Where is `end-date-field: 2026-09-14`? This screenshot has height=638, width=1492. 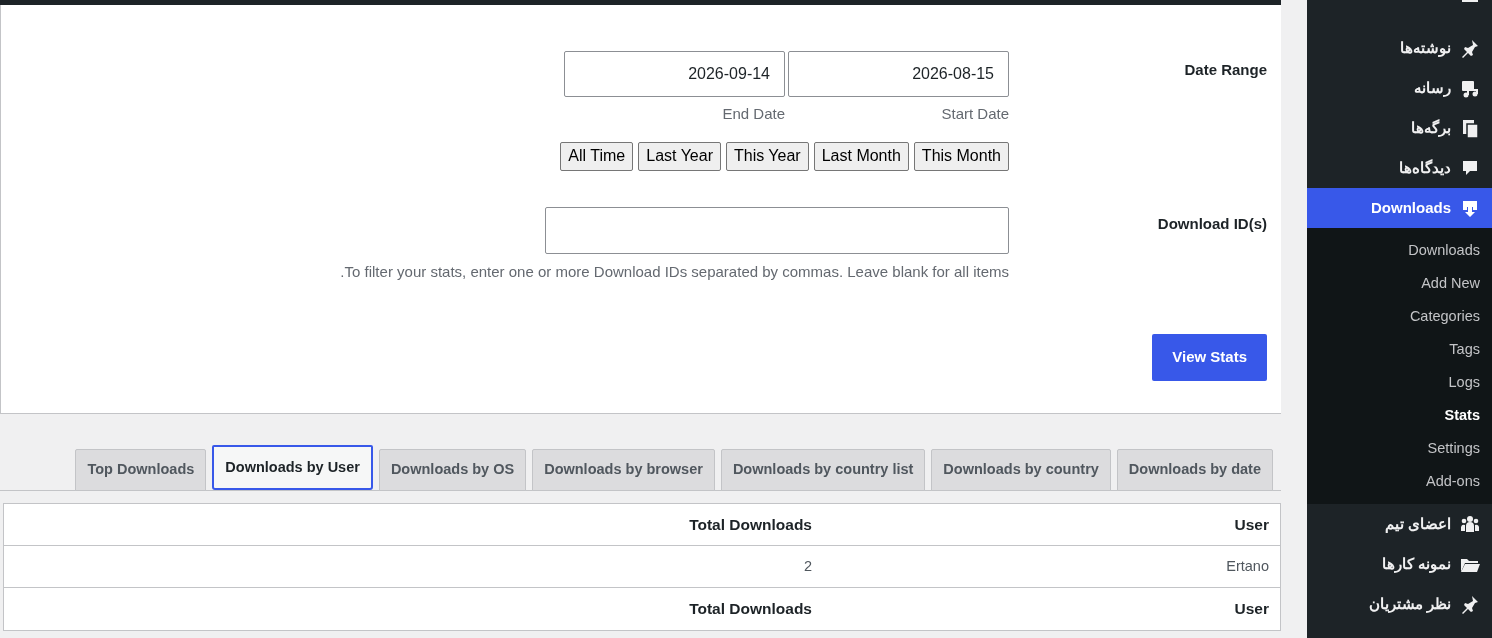
end-date-field: 2026-09-14 is located at coordinates (674, 74).